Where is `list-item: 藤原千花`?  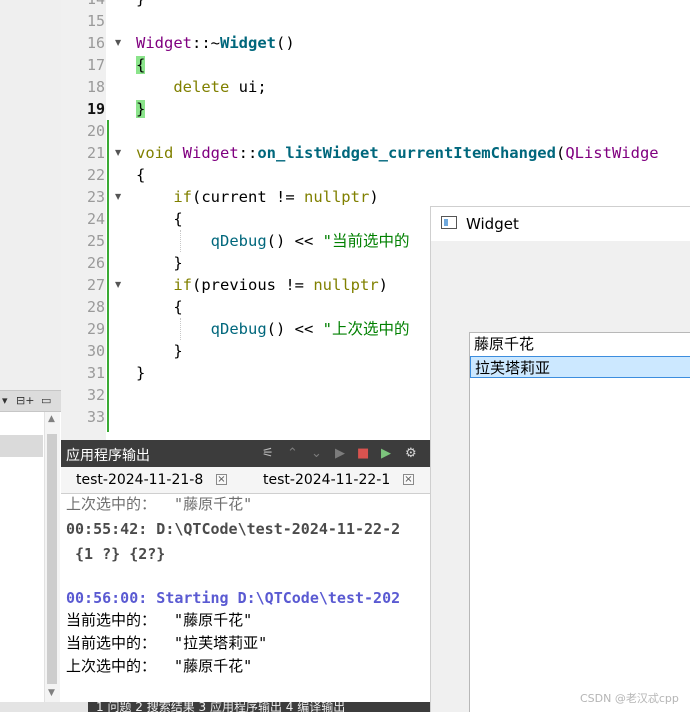
list-item: 藤原千花 is located at coordinates (580, 344).